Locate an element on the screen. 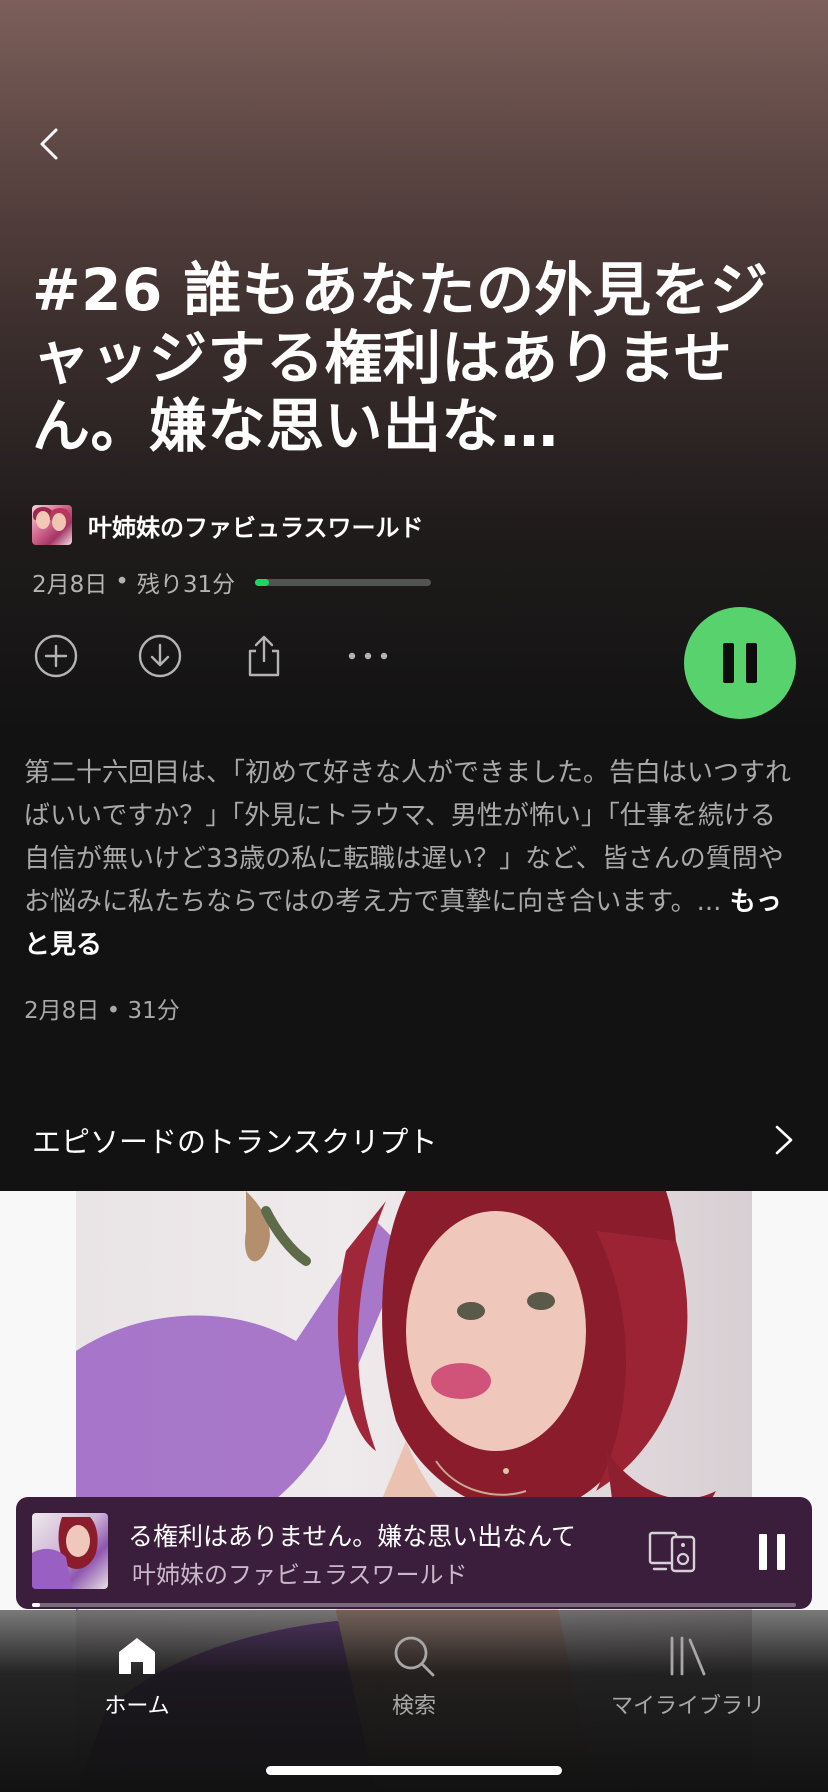 This screenshot has width=828, height=1792. download-circle-icon is located at coordinates (160, 656).